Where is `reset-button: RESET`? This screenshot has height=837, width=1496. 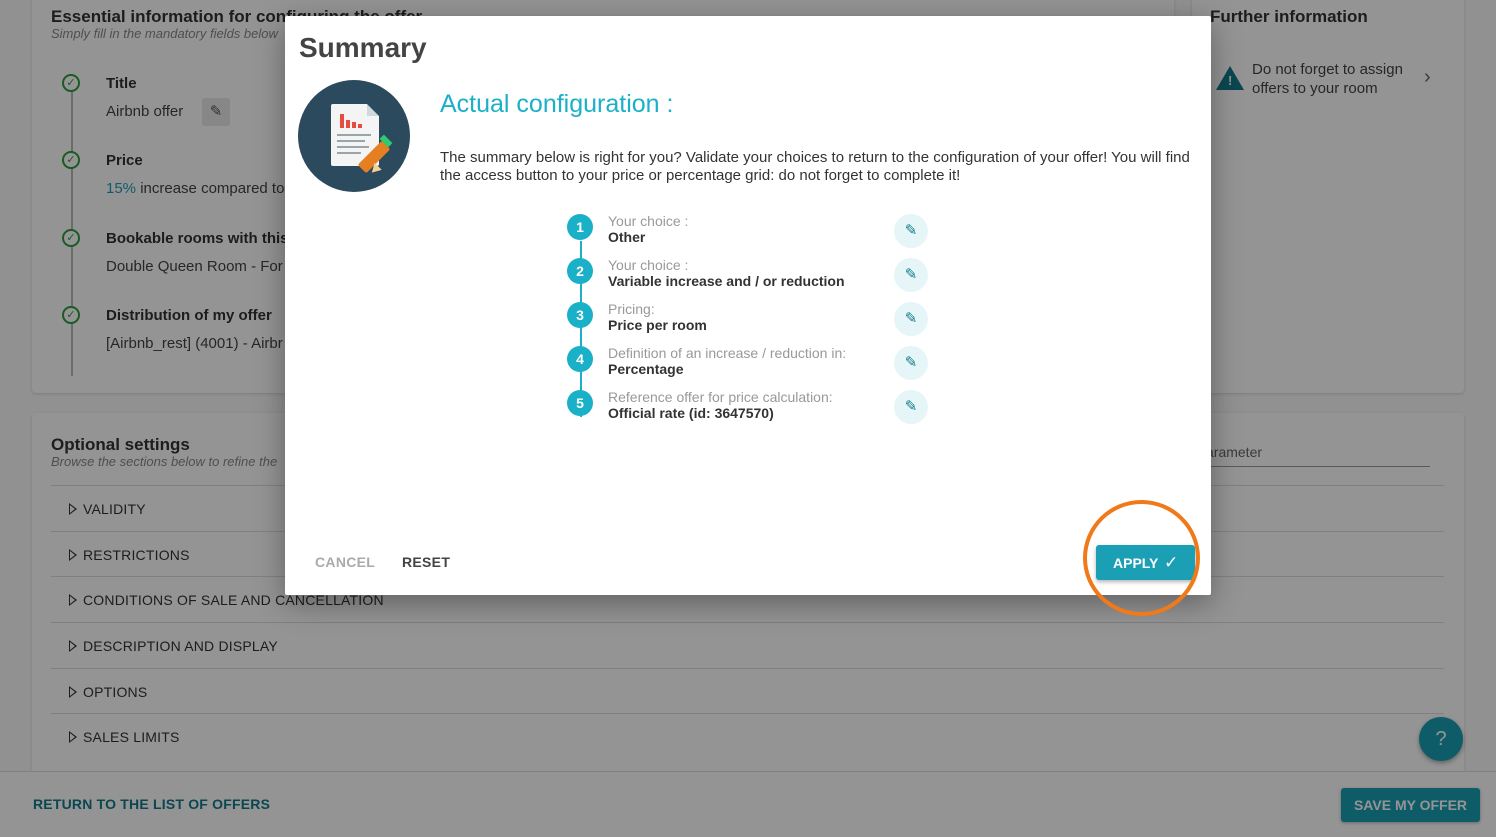 reset-button: RESET is located at coordinates (426, 562).